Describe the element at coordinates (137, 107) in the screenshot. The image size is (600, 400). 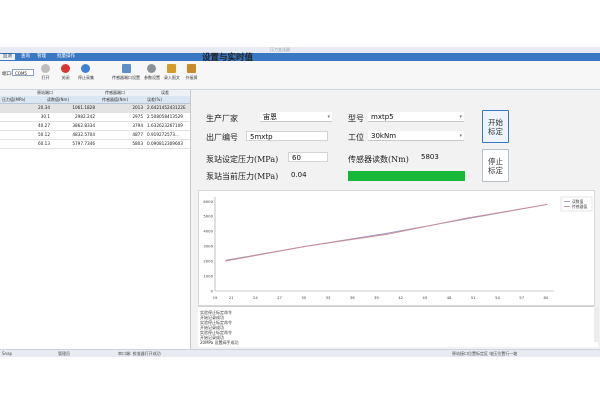
I see `table-cell: 2013` at that location.